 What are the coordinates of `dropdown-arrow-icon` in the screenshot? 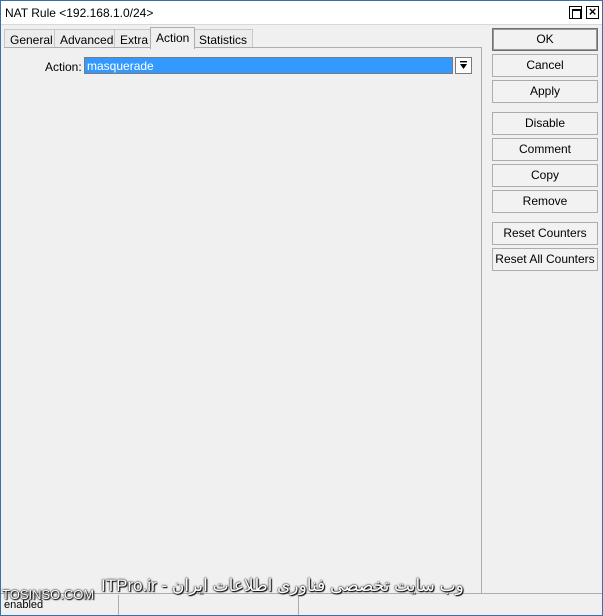 It's located at (463, 65).